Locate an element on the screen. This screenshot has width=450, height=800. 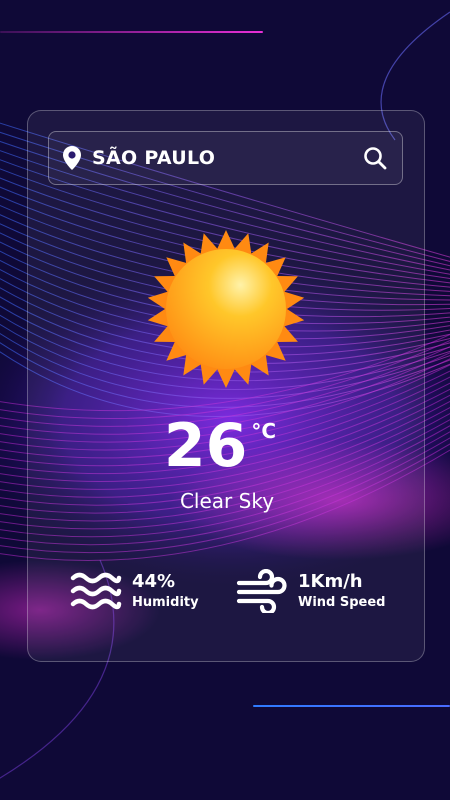
humidity-value: 44% is located at coordinates (154, 581).